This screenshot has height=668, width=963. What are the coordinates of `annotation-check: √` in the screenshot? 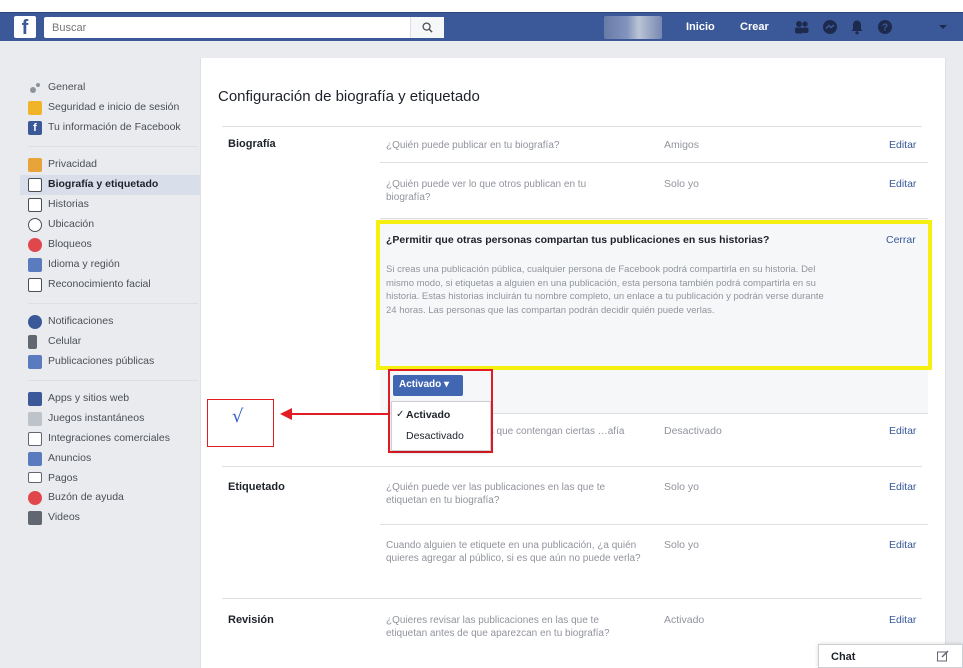 It's located at (238, 416).